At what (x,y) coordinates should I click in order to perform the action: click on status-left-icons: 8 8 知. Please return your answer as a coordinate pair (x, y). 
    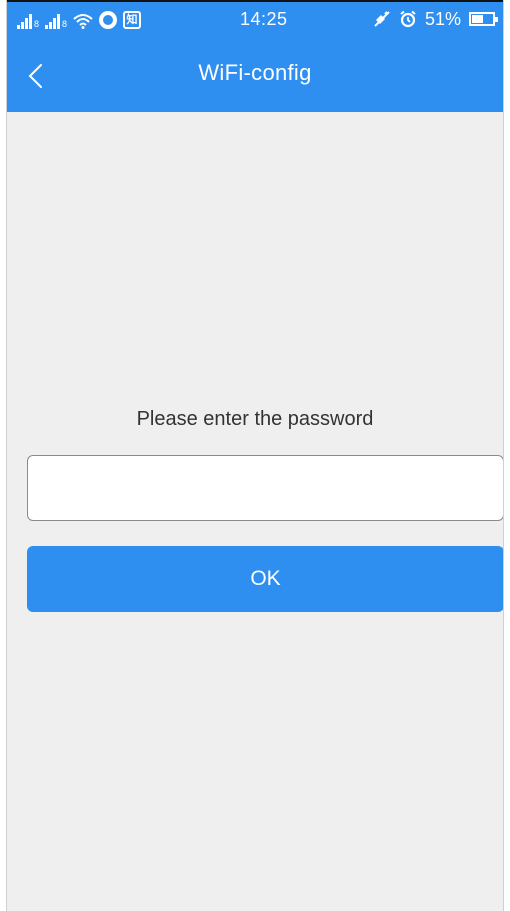
    Looking at the image, I should click on (79, 19).